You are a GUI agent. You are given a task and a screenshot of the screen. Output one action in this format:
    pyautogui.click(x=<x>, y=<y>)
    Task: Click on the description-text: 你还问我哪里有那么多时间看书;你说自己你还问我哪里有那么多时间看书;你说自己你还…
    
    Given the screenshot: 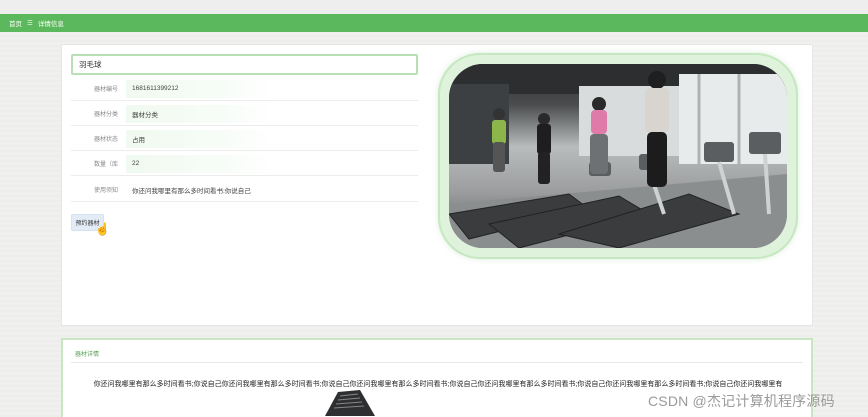 What is the action you would take?
    pyautogui.click(x=438, y=384)
    